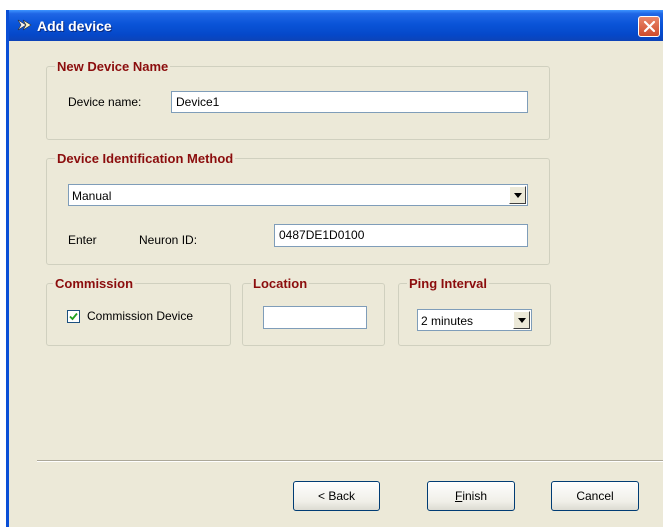  What do you see at coordinates (336, 25) in the screenshot?
I see `title-bar: Add device` at bounding box center [336, 25].